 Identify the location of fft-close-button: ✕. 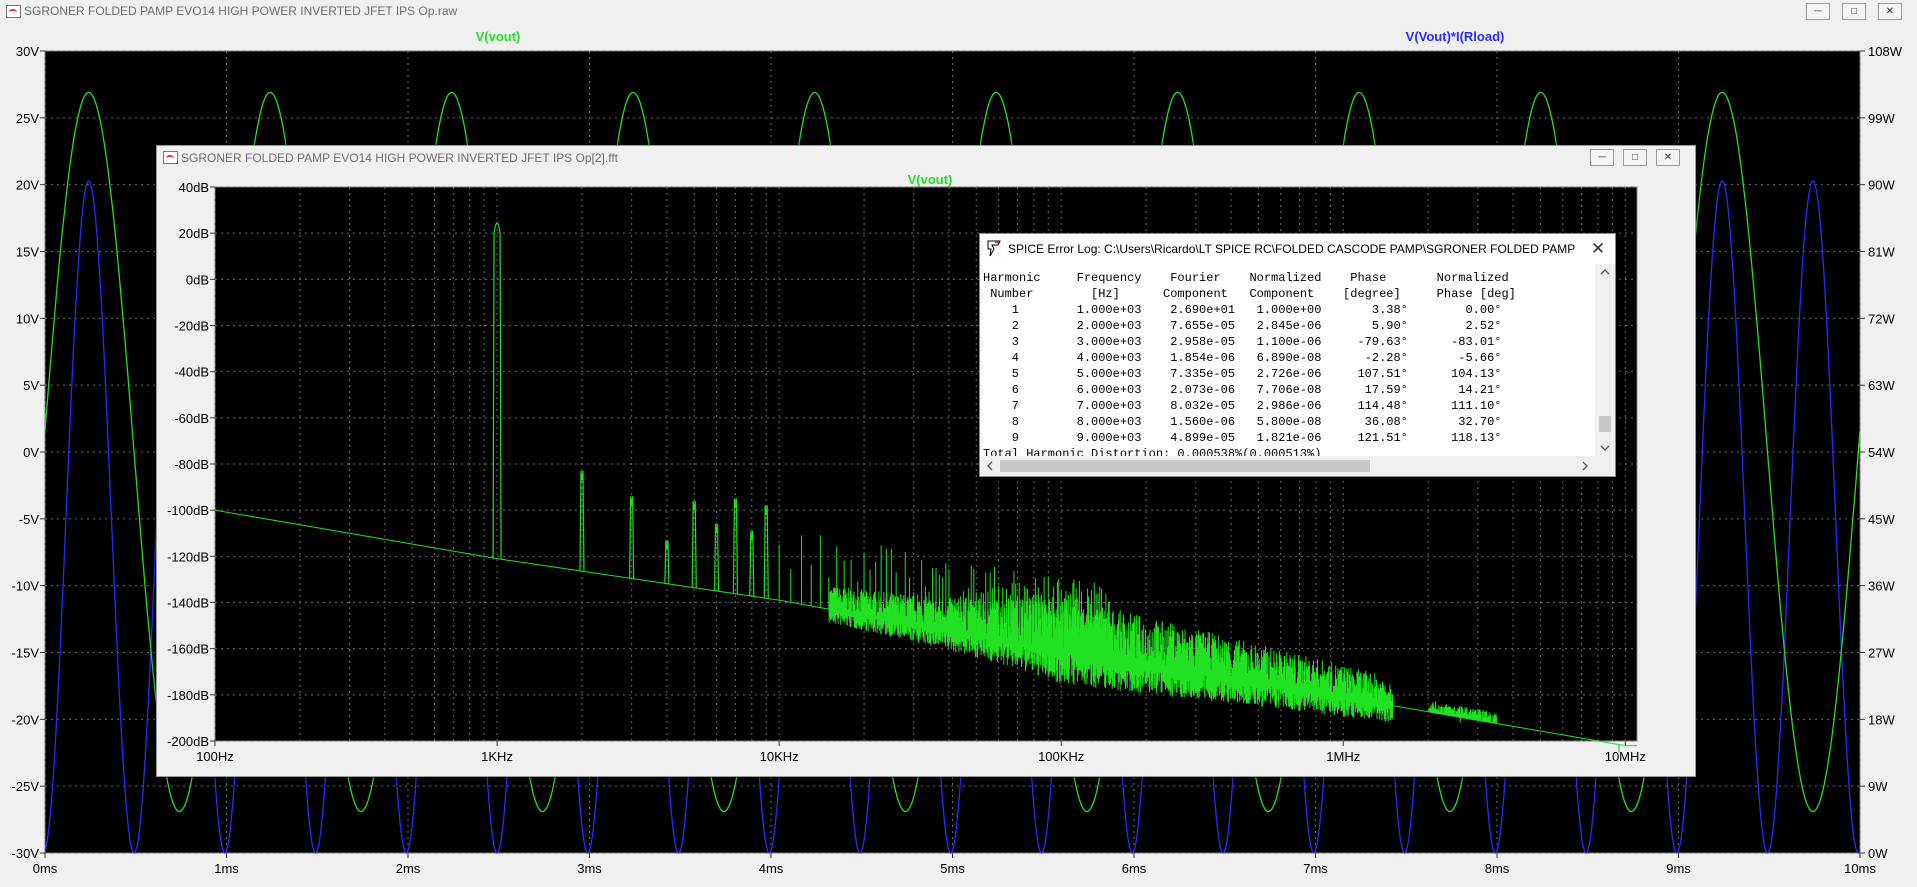
(1668, 157).